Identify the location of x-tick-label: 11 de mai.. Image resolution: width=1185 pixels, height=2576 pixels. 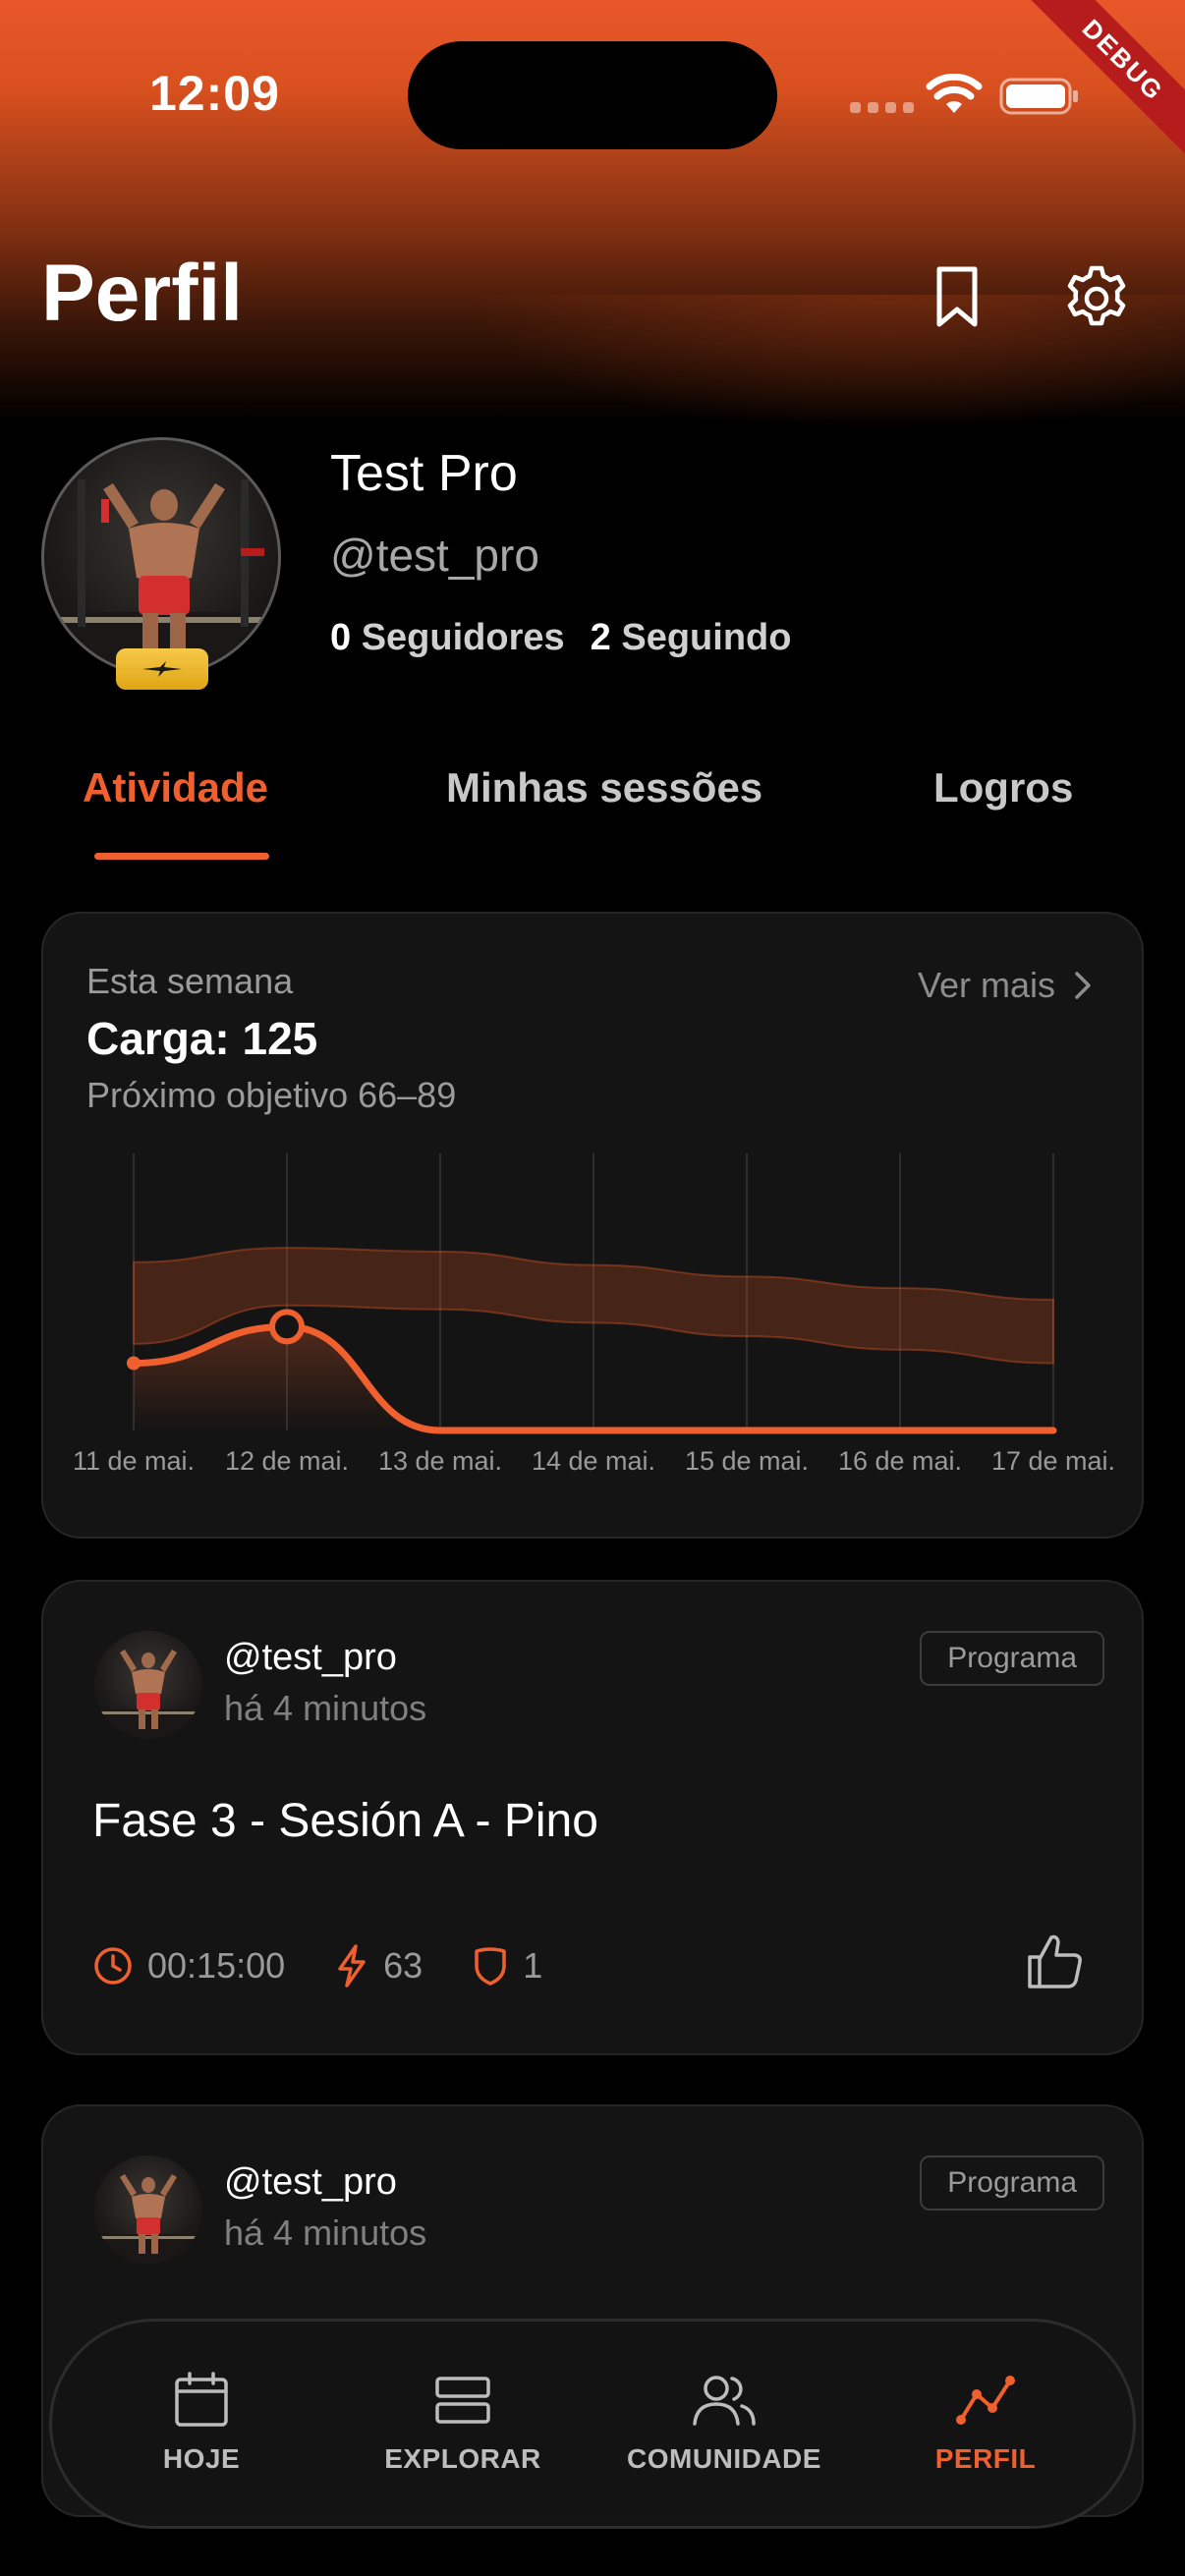
(134, 1461).